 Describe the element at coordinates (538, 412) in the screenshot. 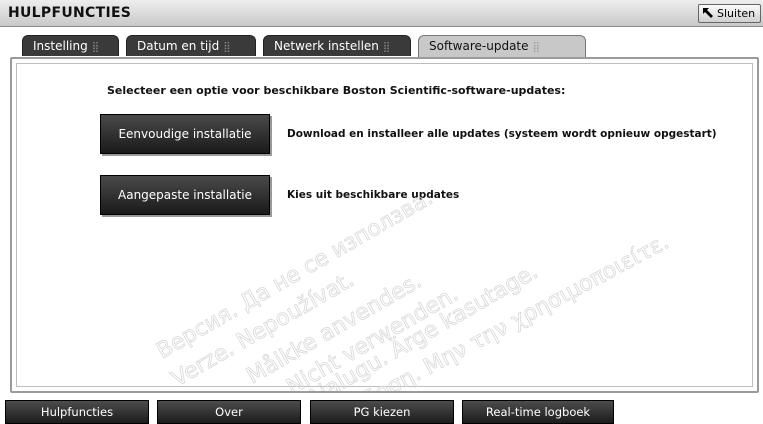

I see `nav-realtime-logboek-button: Real-time logboek` at that location.